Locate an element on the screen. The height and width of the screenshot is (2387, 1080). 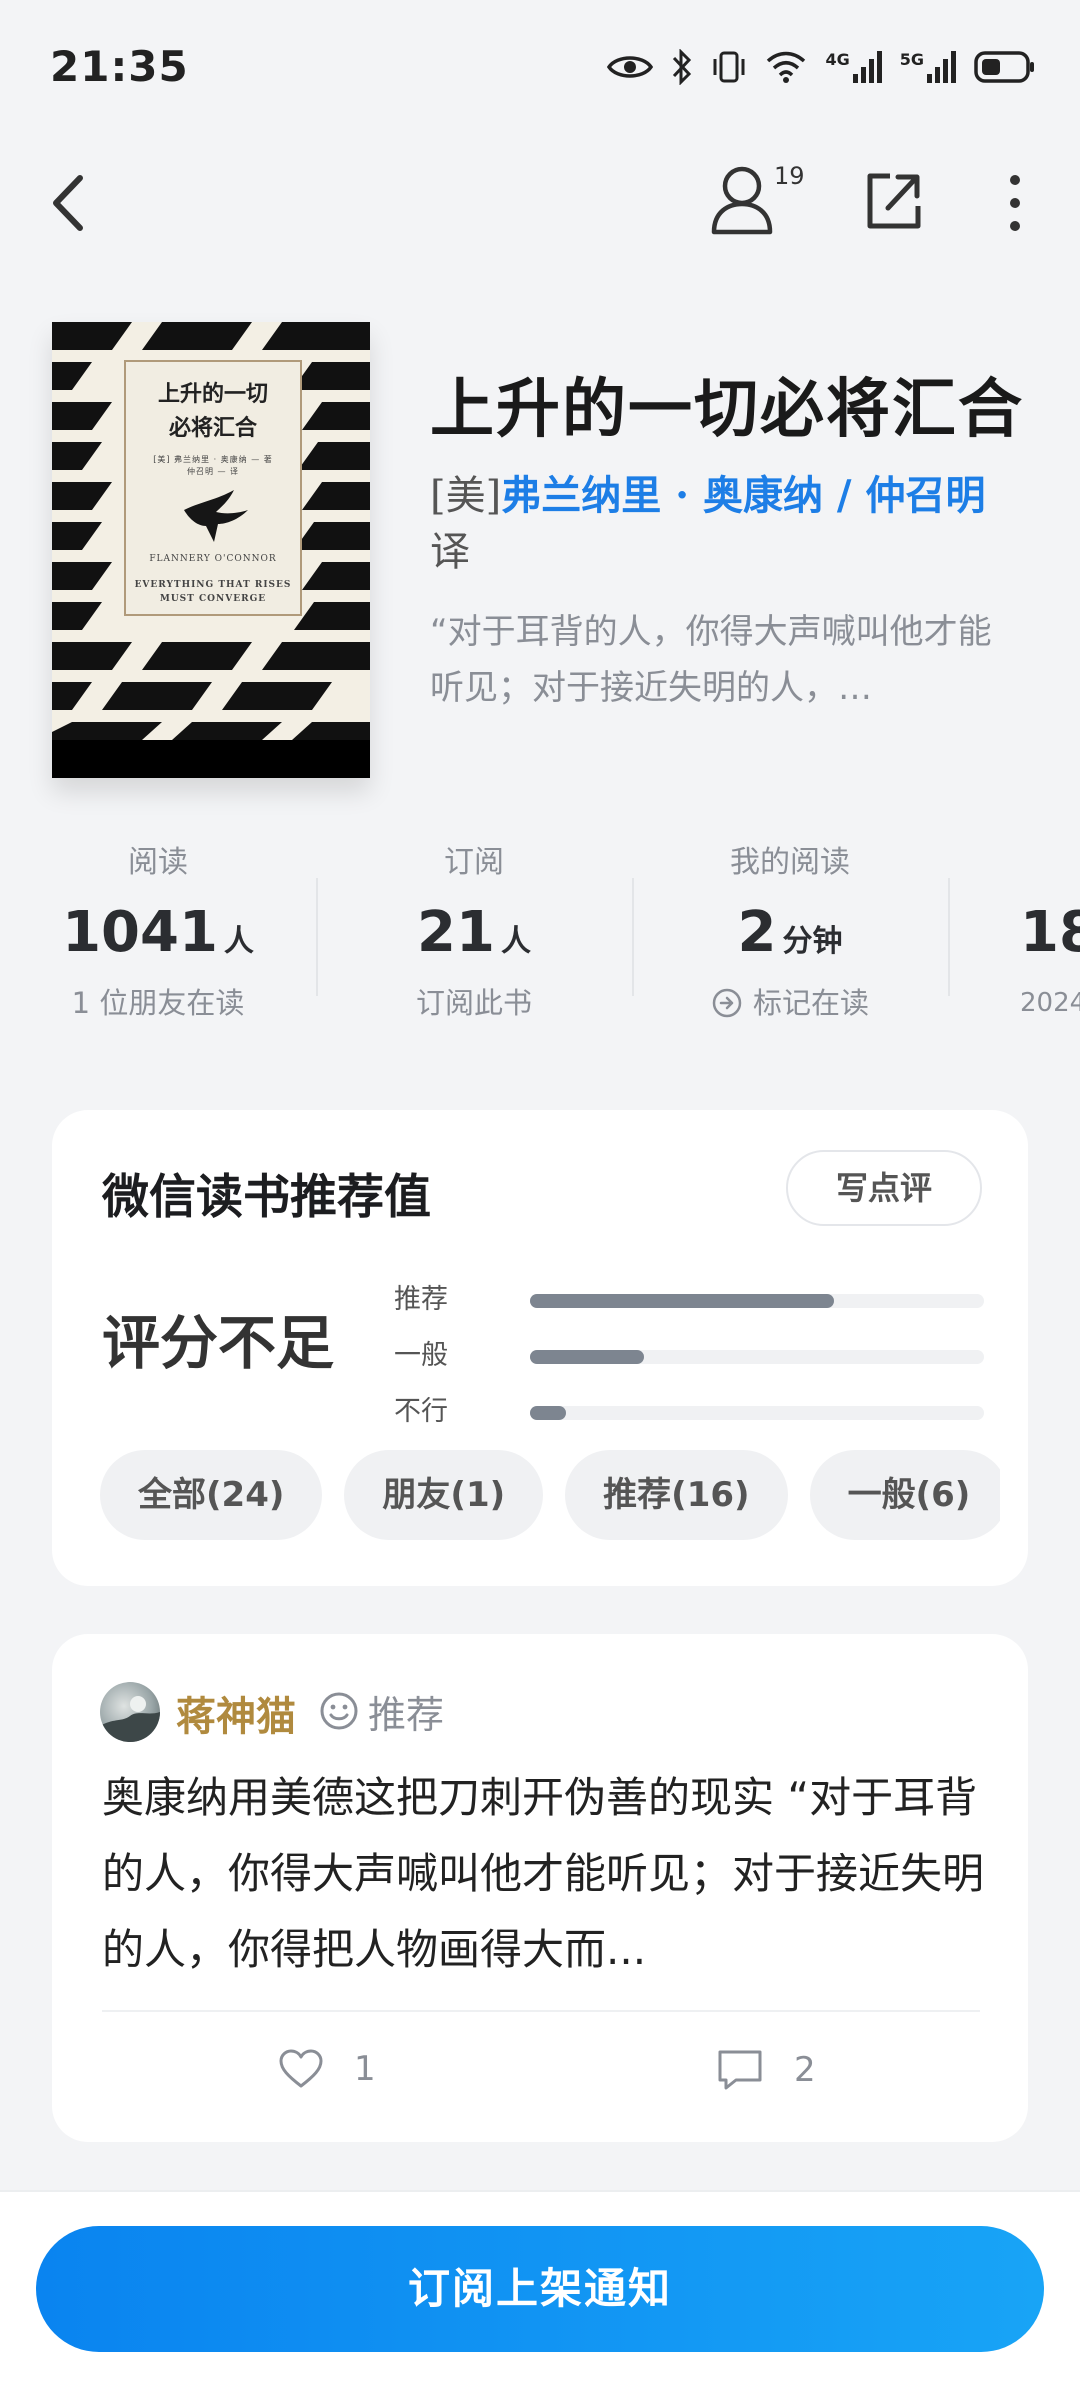
comment-icon is located at coordinates (740, 2070).